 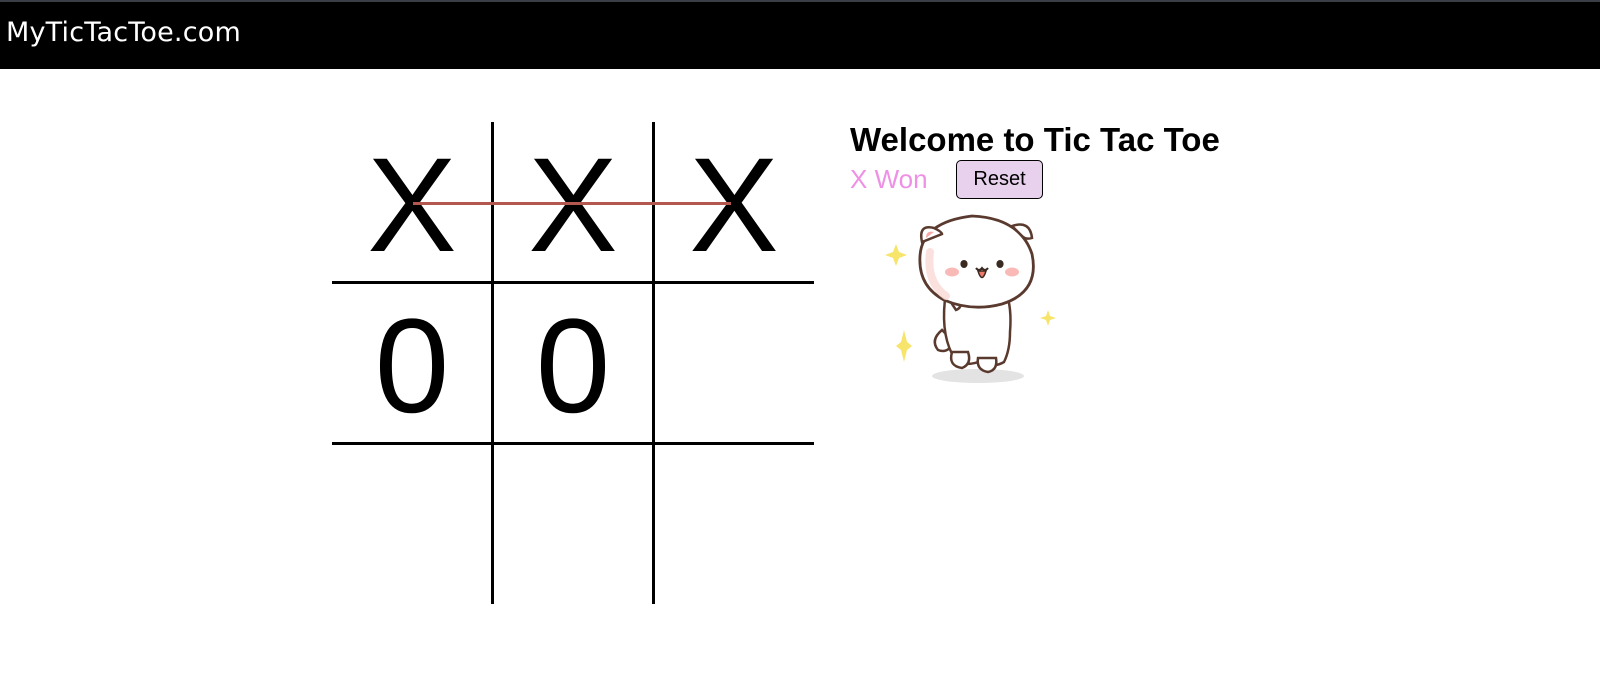 I want to click on dancing-cat-icon, so click(x=972, y=302).